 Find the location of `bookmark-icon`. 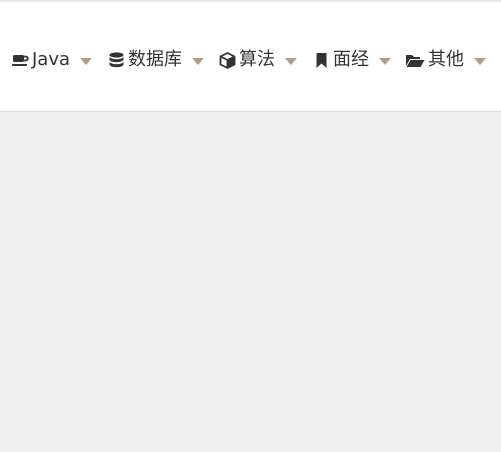

bookmark-icon is located at coordinates (321, 60).